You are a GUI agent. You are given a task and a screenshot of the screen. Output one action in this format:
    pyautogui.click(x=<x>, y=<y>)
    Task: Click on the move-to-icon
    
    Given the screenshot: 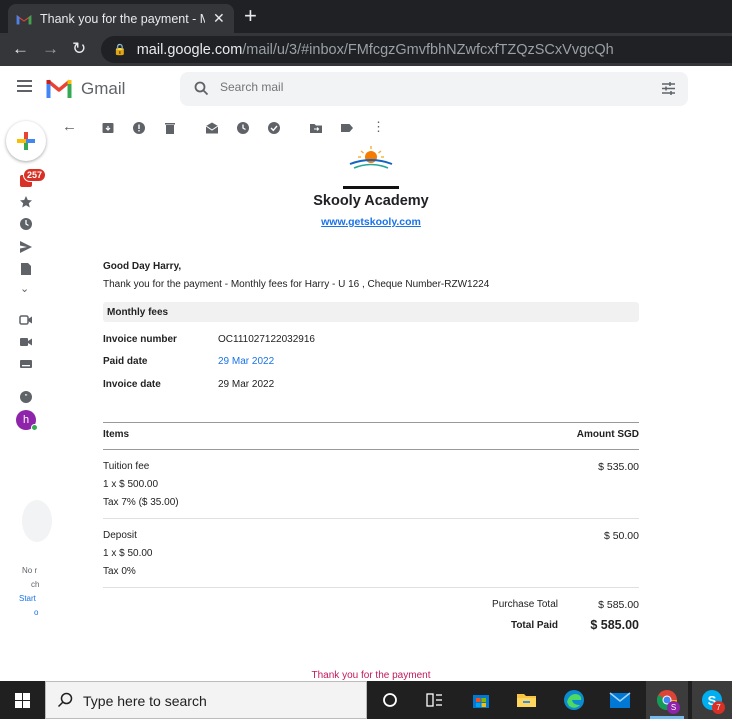 What is the action you would take?
    pyautogui.click(x=316, y=128)
    